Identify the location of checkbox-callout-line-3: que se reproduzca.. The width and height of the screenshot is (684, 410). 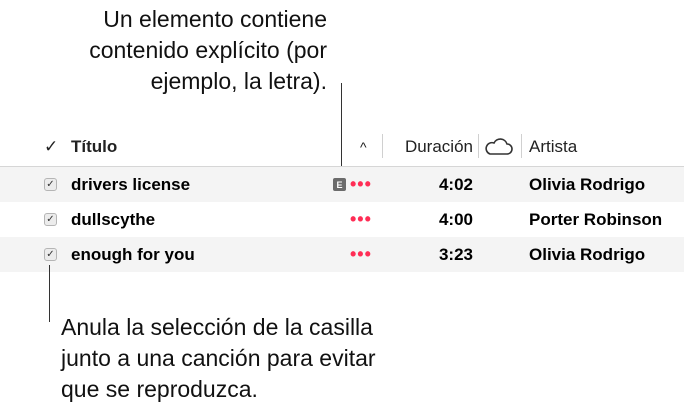
(159, 389).